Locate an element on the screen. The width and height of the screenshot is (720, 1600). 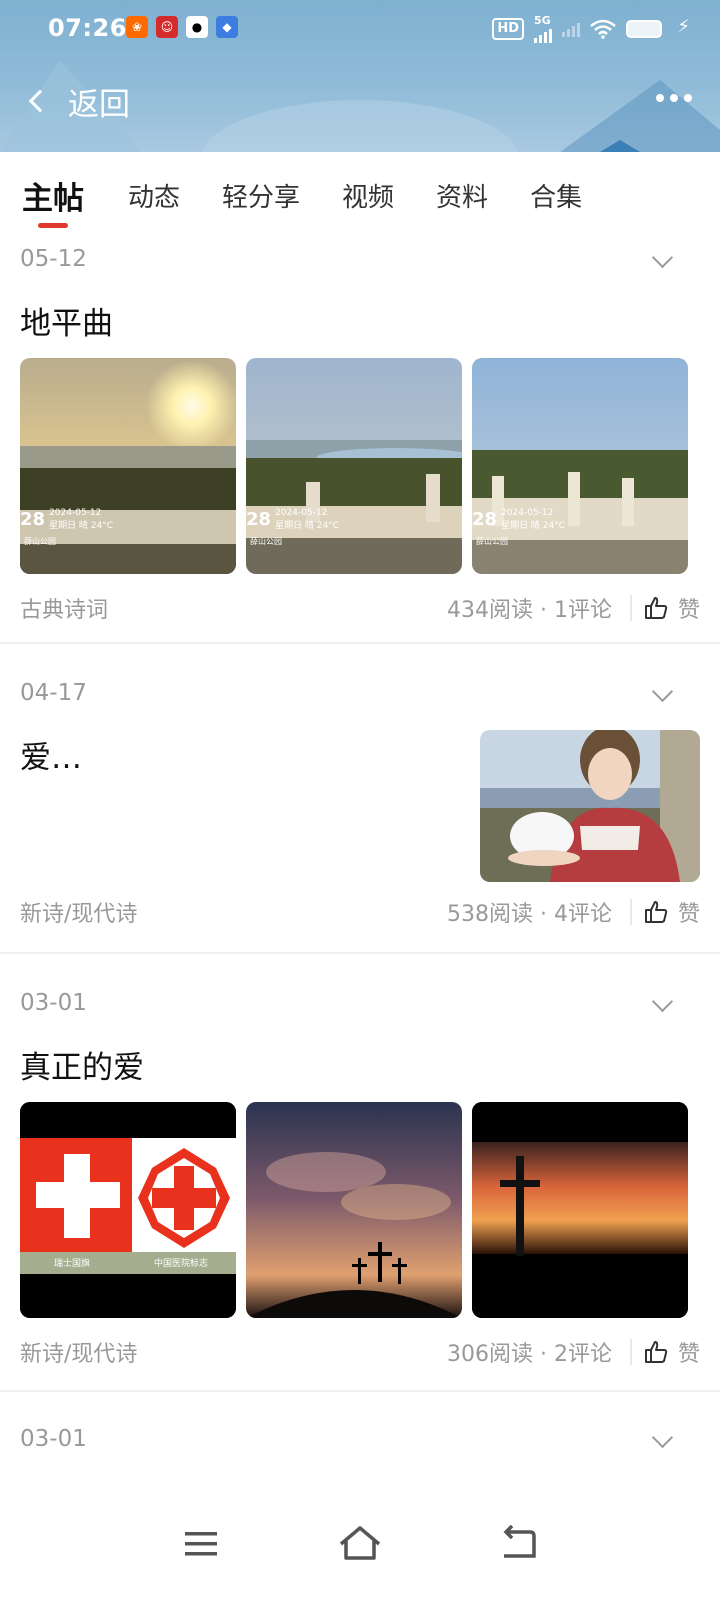
post-stats: 434阅读 · 1评论 is located at coordinates (529, 610).